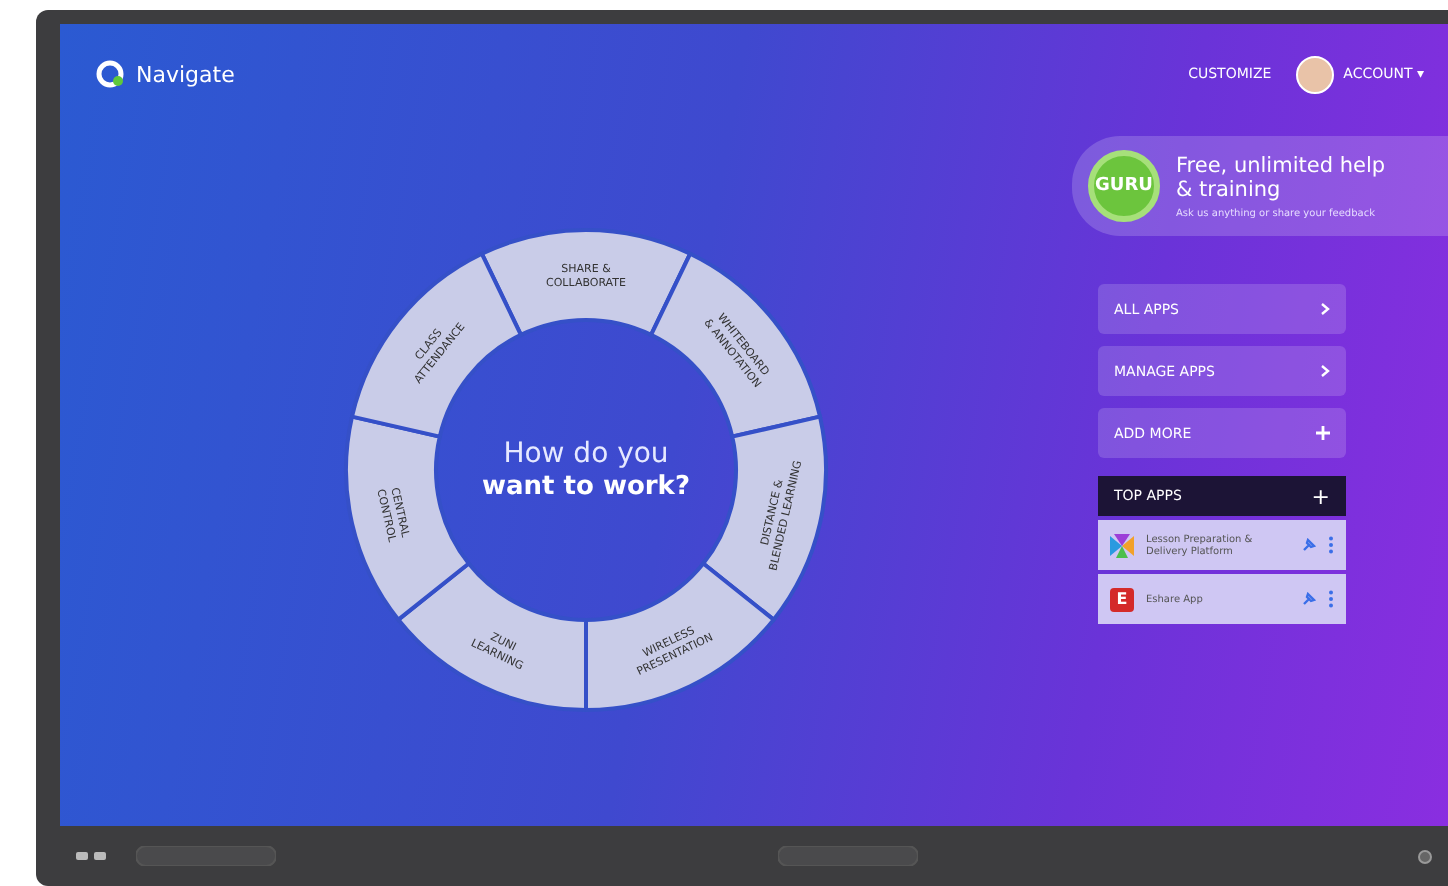 This screenshot has height=886, width=1448. Describe the element at coordinates (586, 454) in the screenshot. I see `wheel-prompt: How do you` at that location.